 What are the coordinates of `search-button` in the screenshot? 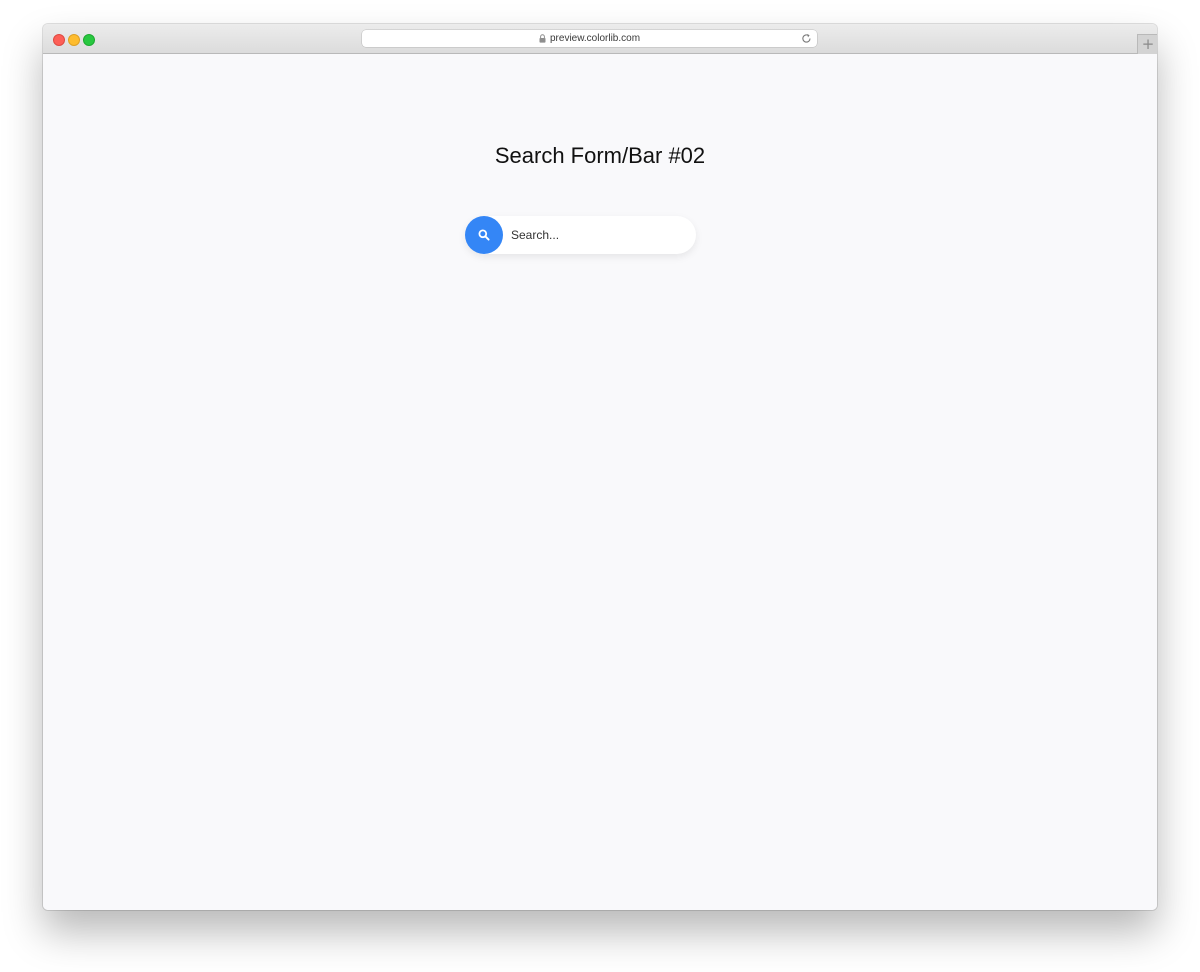 It's located at (484, 235).